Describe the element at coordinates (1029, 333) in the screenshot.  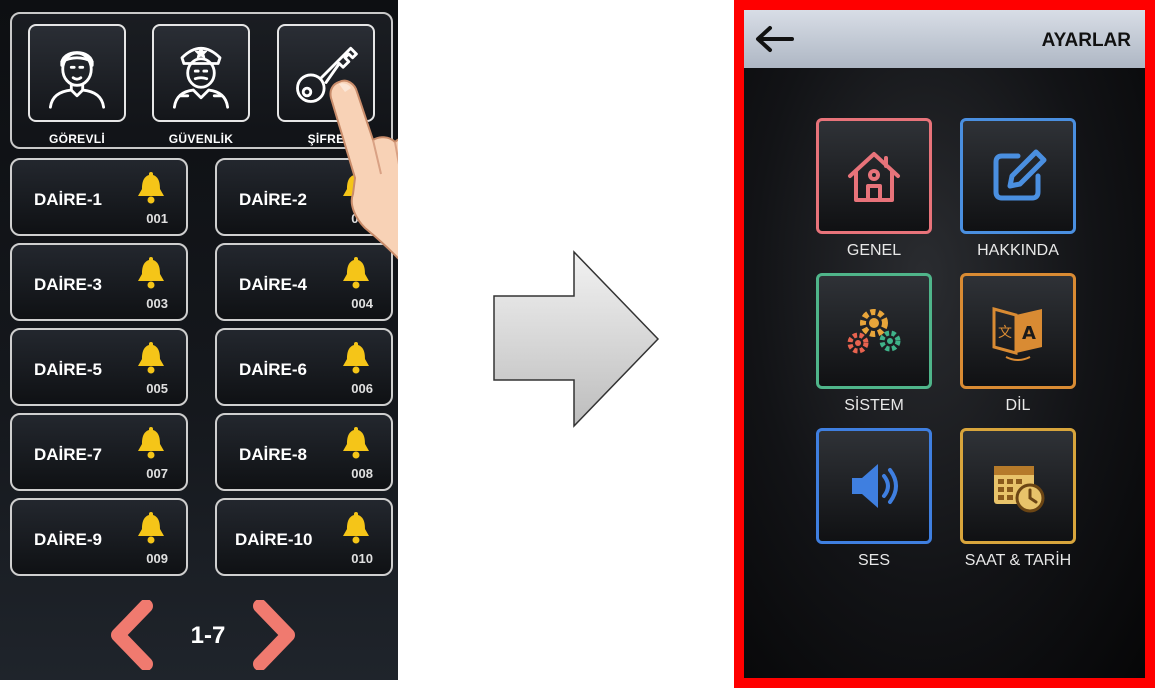
I see `svg-text: A` at that location.